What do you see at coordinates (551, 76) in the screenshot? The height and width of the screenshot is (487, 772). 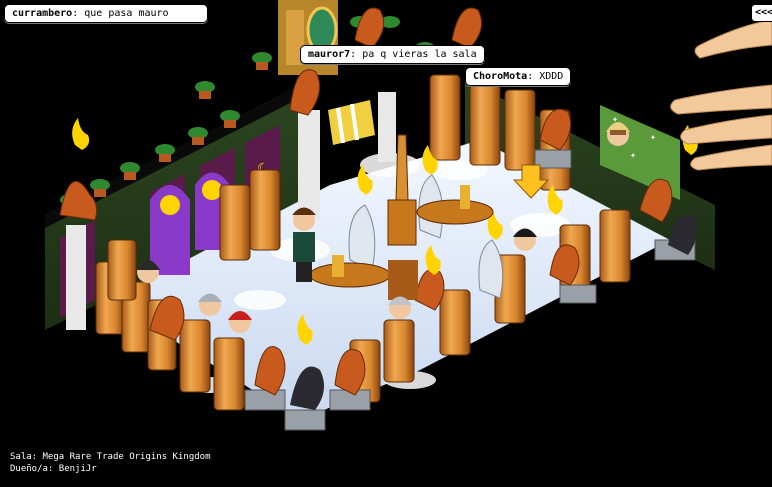 I see `chat-message: XDDD` at bounding box center [551, 76].